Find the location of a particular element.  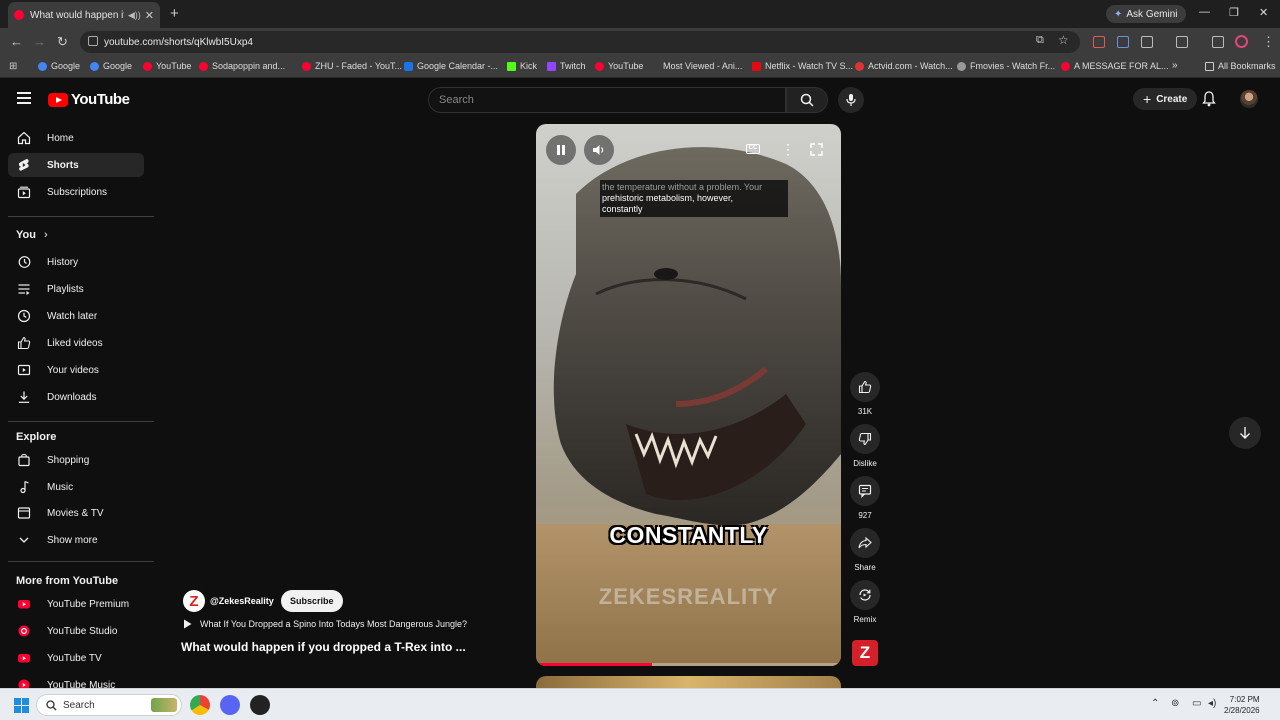

sidebar-item-youtube-premium: YouTube Premium is located at coordinates (76, 604).